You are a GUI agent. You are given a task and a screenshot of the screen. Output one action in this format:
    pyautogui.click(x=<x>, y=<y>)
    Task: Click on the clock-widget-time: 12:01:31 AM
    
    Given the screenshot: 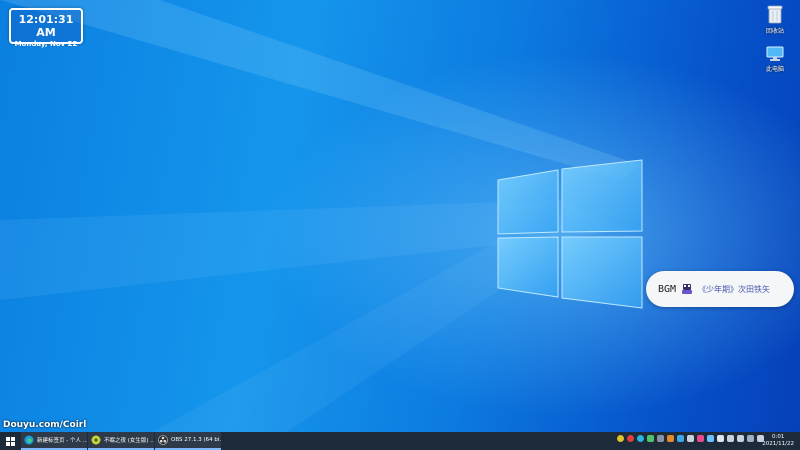 What is the action you would take?
    pyautogui.click(x=46, y=26)
    